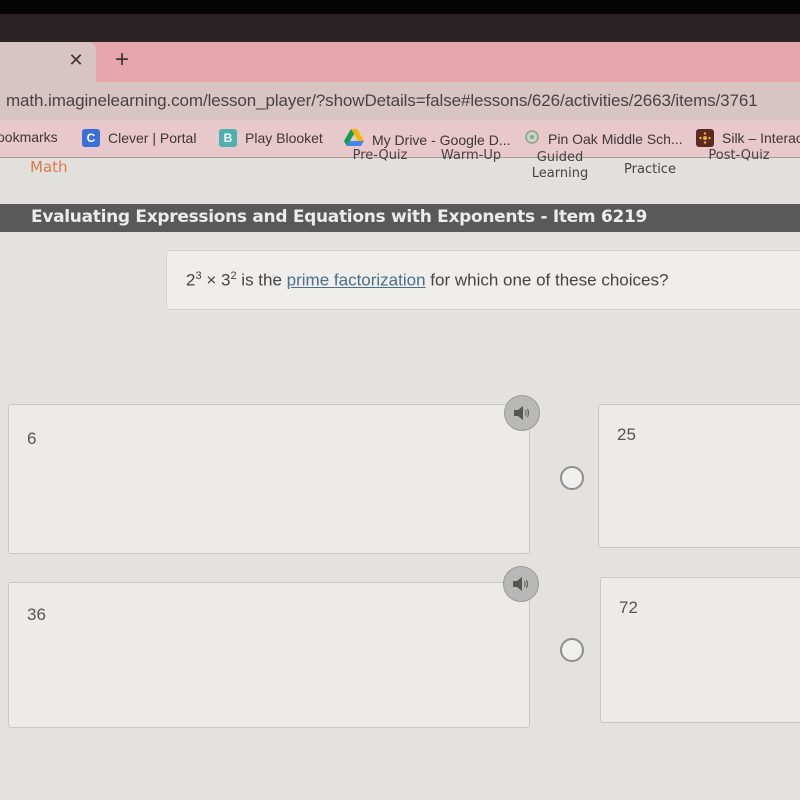  Describe the element at coordinates (628, 607) in the screenshot. I see `choice-label: 72` at that location.